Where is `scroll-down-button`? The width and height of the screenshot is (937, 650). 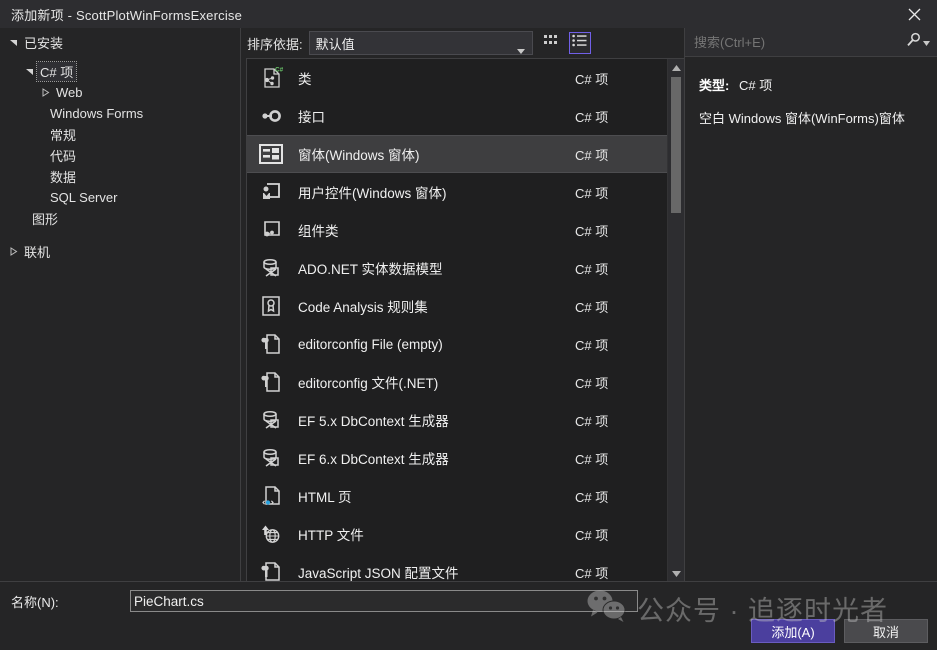 scroll-down-button is located at coordinates (676, 573).